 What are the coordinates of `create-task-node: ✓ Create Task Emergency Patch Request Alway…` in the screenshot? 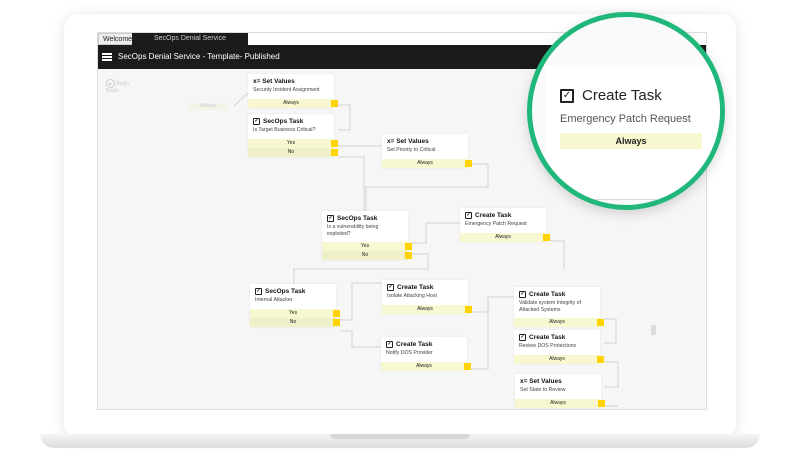 It's located at (505, 225).